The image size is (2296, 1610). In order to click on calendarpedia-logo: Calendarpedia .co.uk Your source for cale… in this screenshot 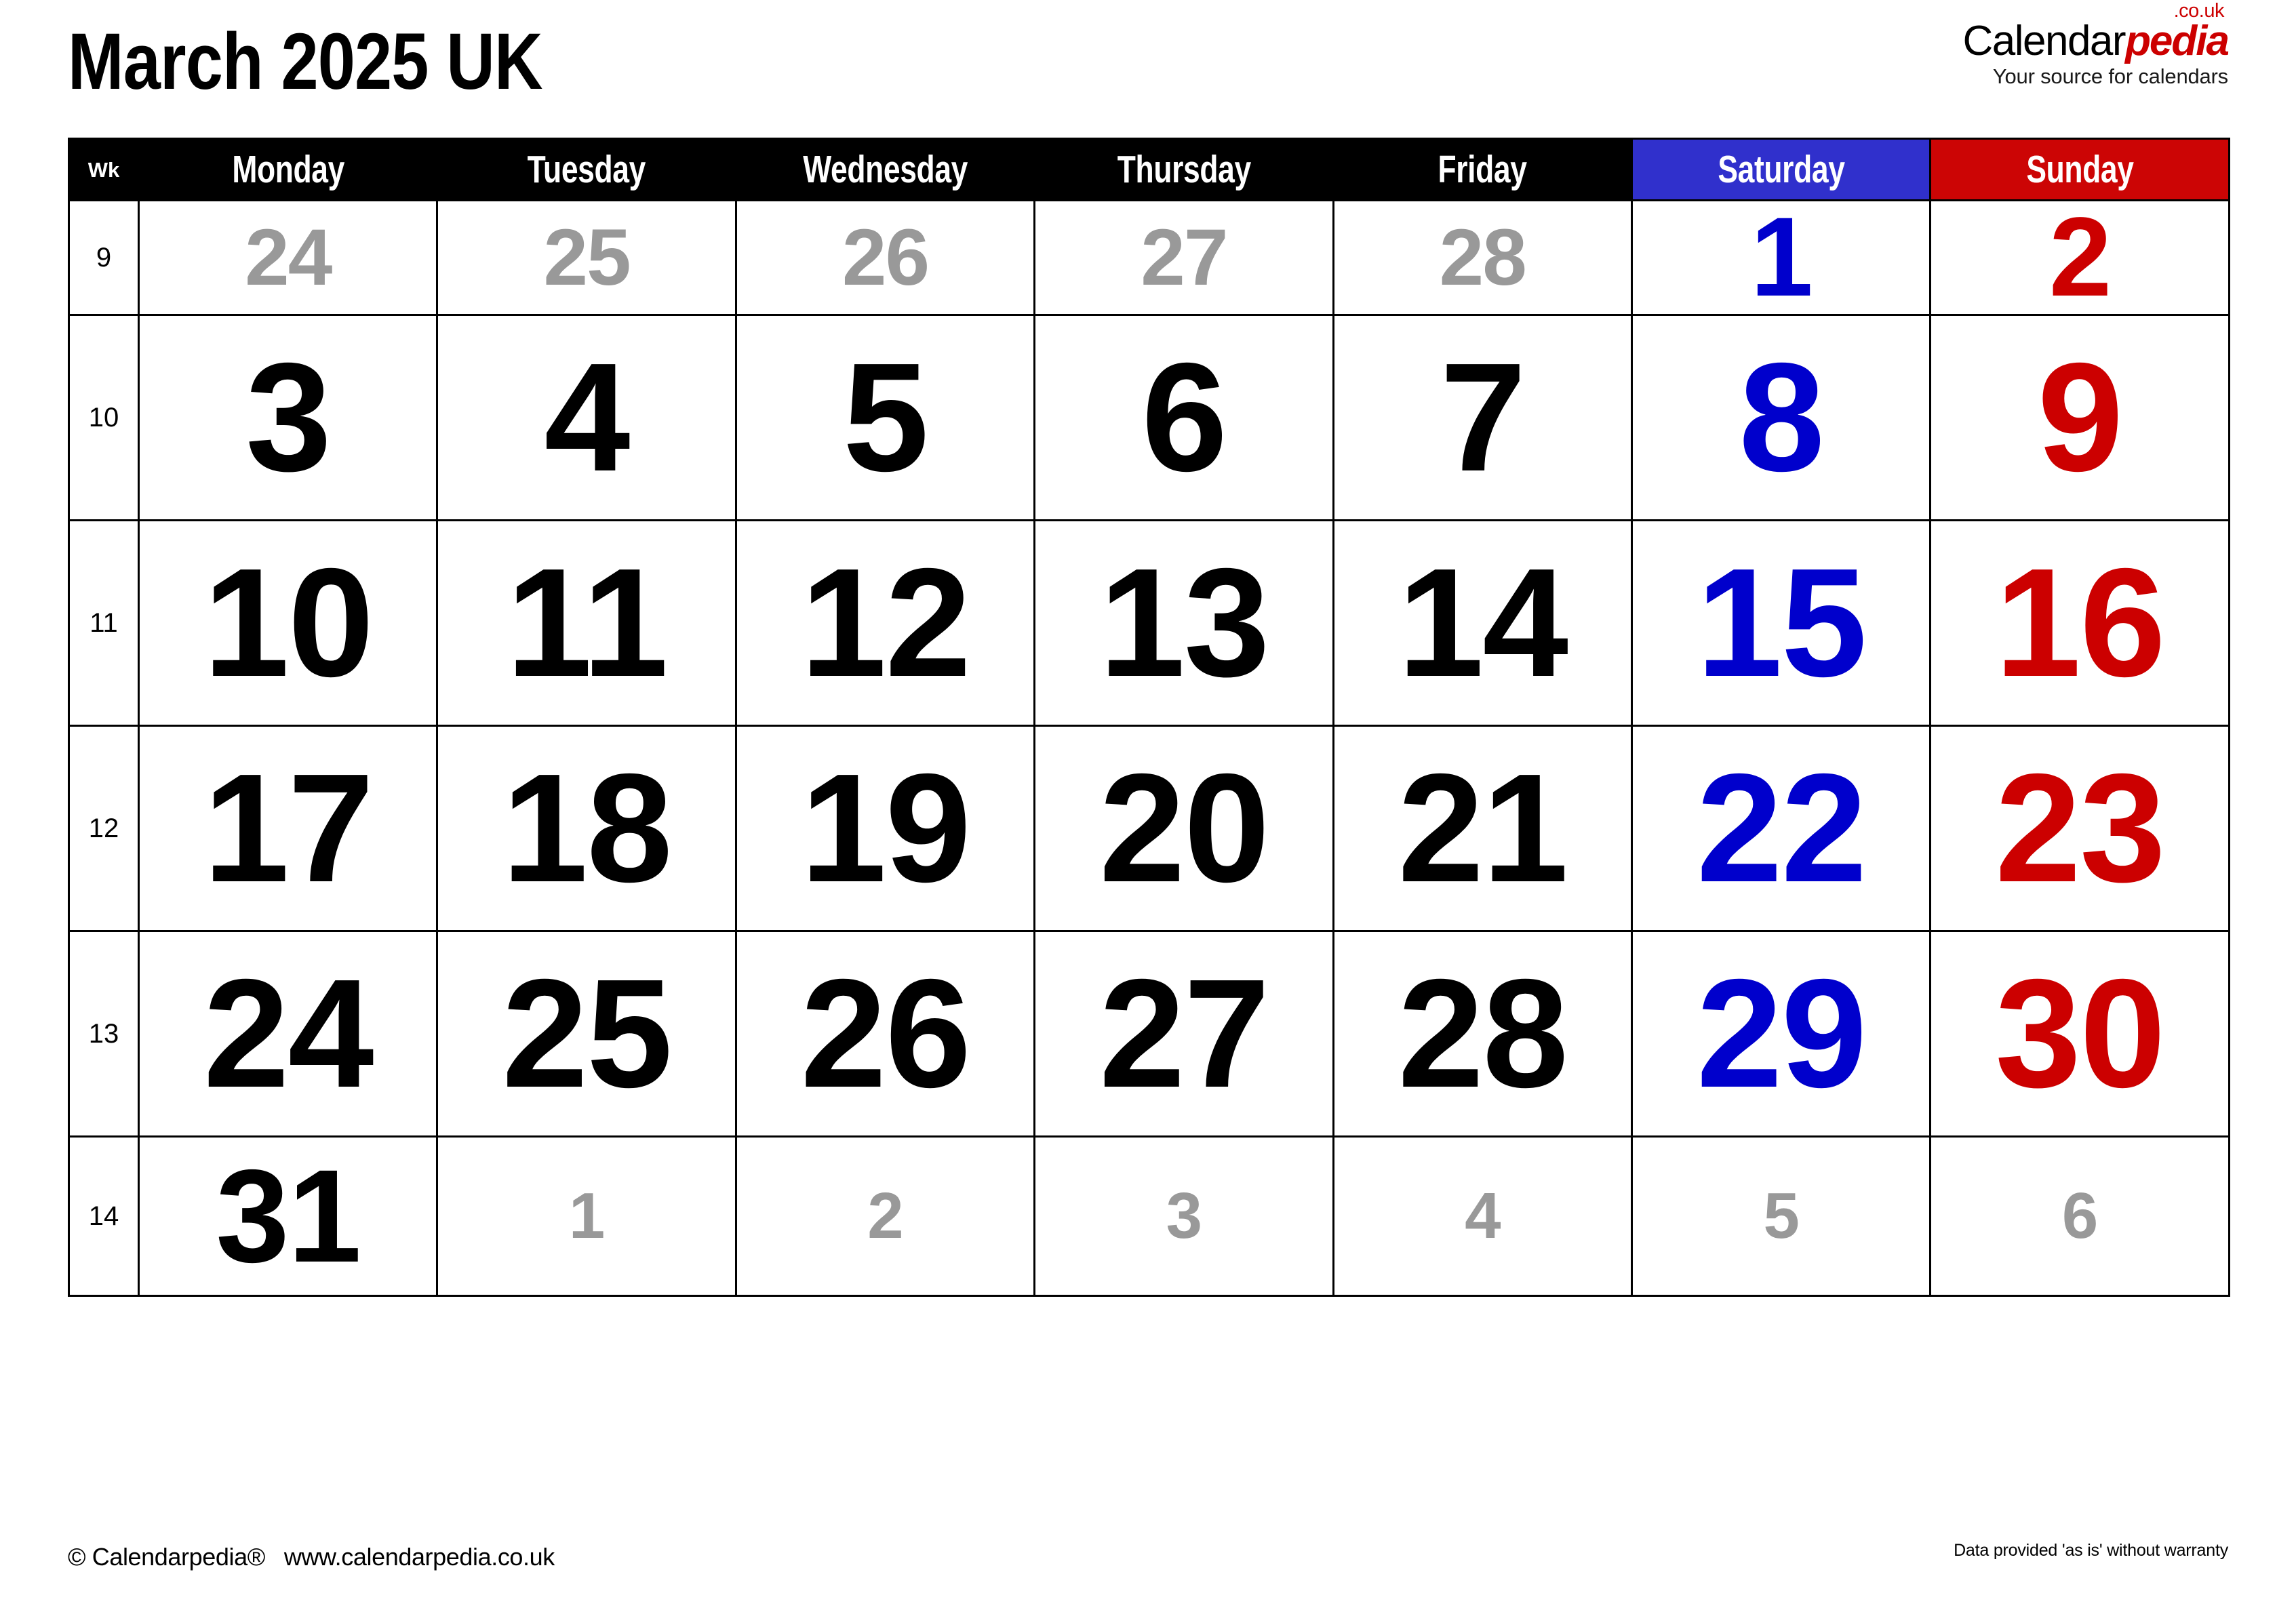, I will do `click(2096, 44)`.